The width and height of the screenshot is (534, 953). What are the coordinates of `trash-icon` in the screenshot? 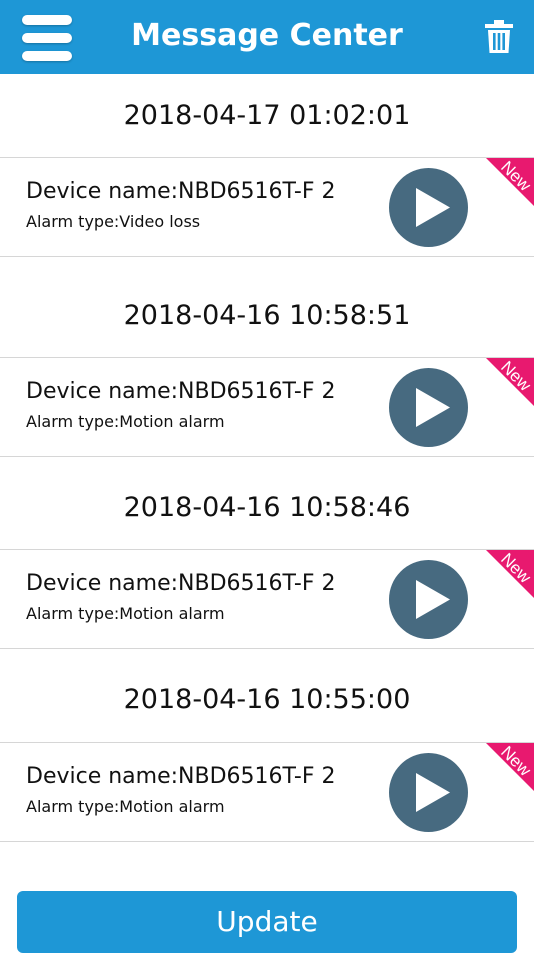 It's located at (499, 36).